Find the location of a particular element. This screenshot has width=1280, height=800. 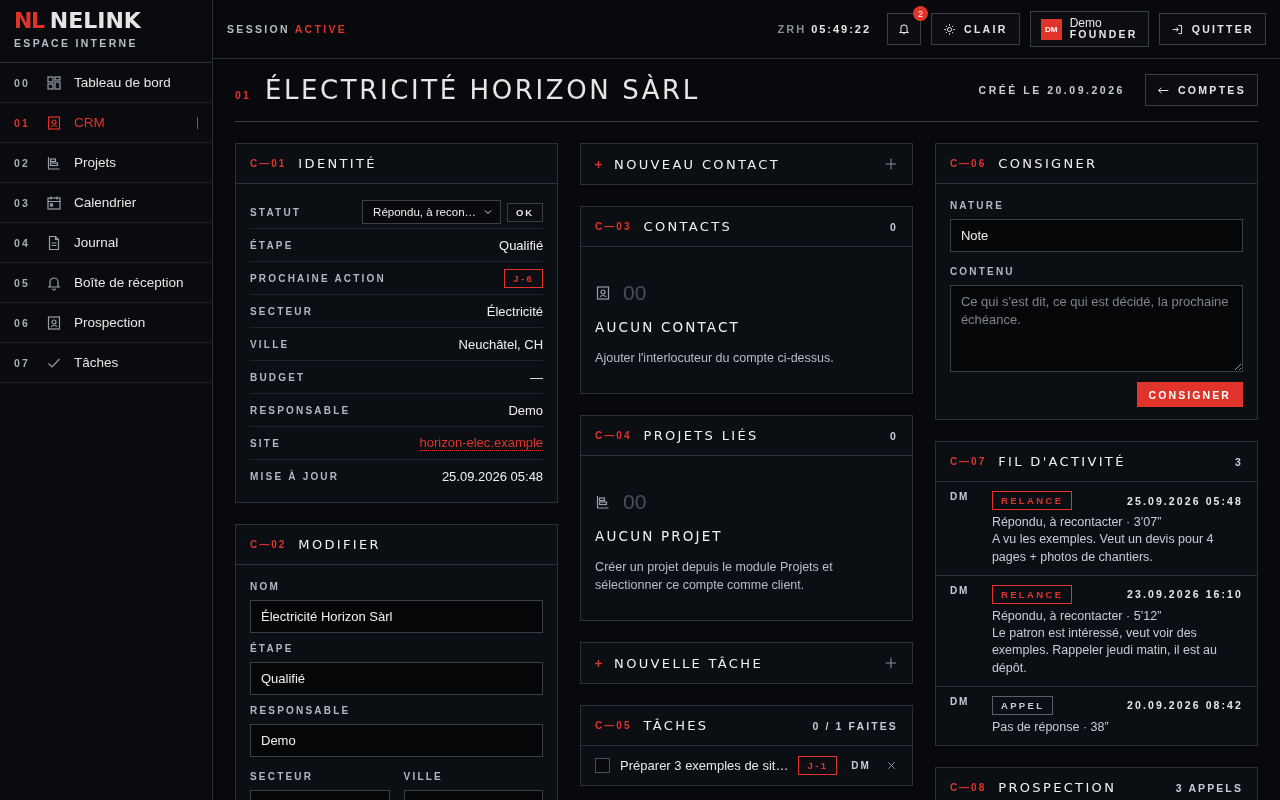

empty-title: AUCUN PROJET is located at coordinates (659, 536).